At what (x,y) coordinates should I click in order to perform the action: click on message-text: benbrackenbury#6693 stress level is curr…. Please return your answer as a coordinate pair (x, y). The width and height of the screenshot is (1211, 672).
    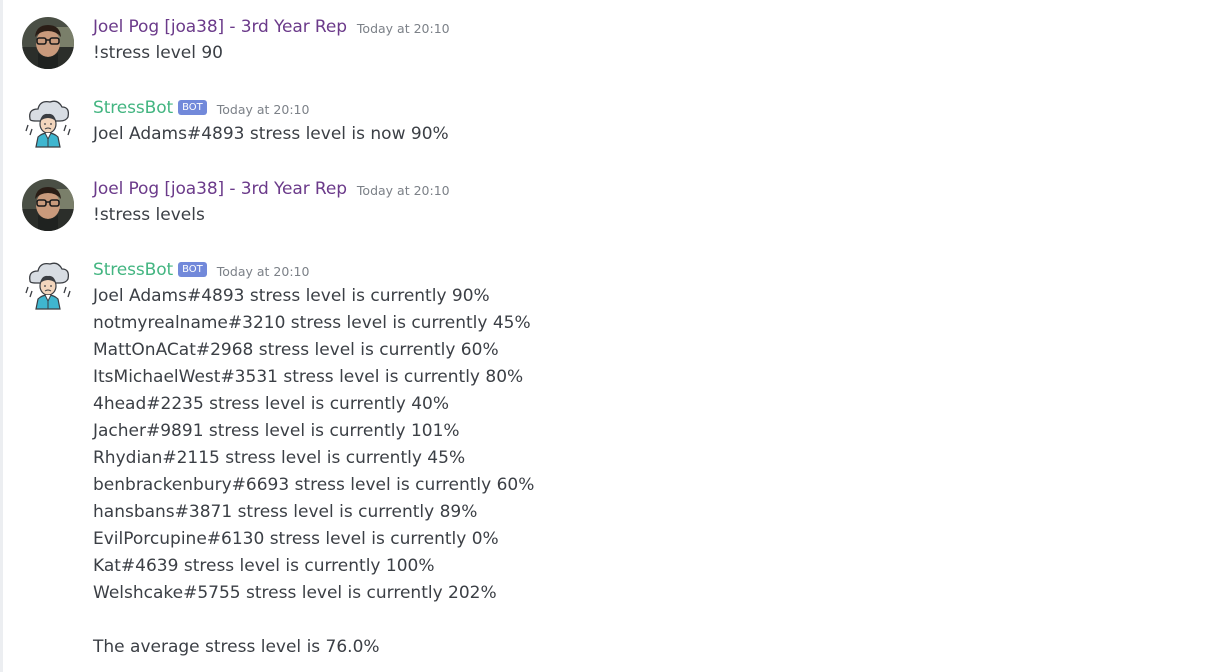
    Looking at the image, I should click on (314, 485).